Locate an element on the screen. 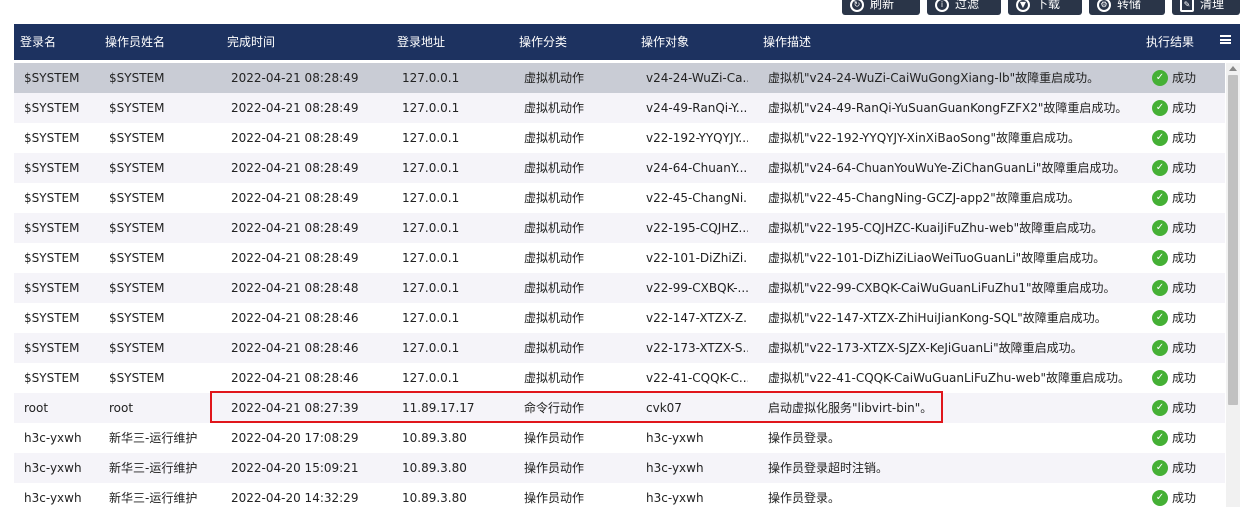 This screenshot has width=1251, height=507. column-header-operator-name: 操作员姓名 is located at coordinates (135, 42).